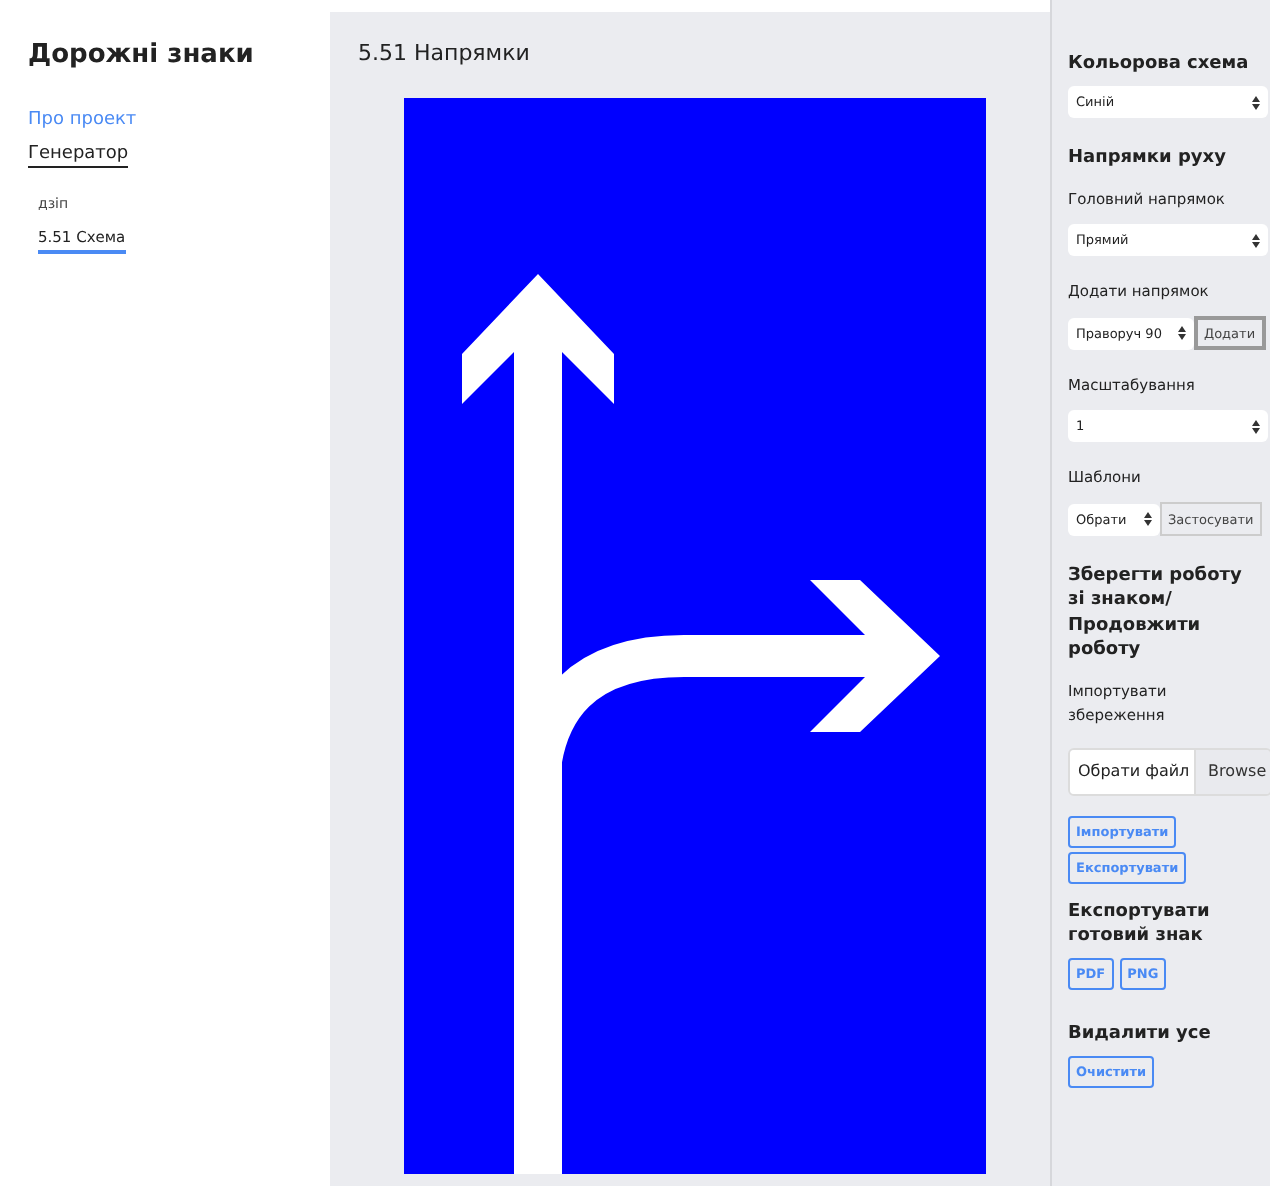 The image size is (1270, 1186). What do you see at coordinates (1139, 1034) in the screenshot?
I see `section-heading: Видалити усе` at bounding box center [1139, 1034].